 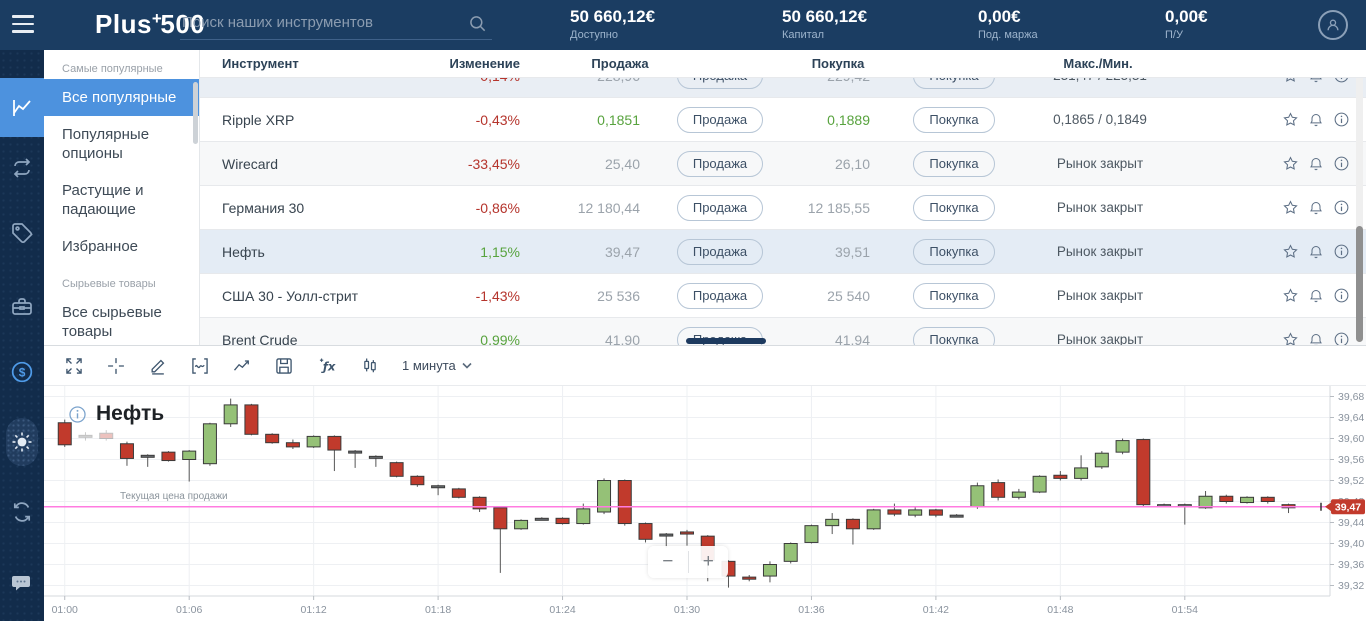 I want to click on briefcase-icon, so click(x=22, y=306).